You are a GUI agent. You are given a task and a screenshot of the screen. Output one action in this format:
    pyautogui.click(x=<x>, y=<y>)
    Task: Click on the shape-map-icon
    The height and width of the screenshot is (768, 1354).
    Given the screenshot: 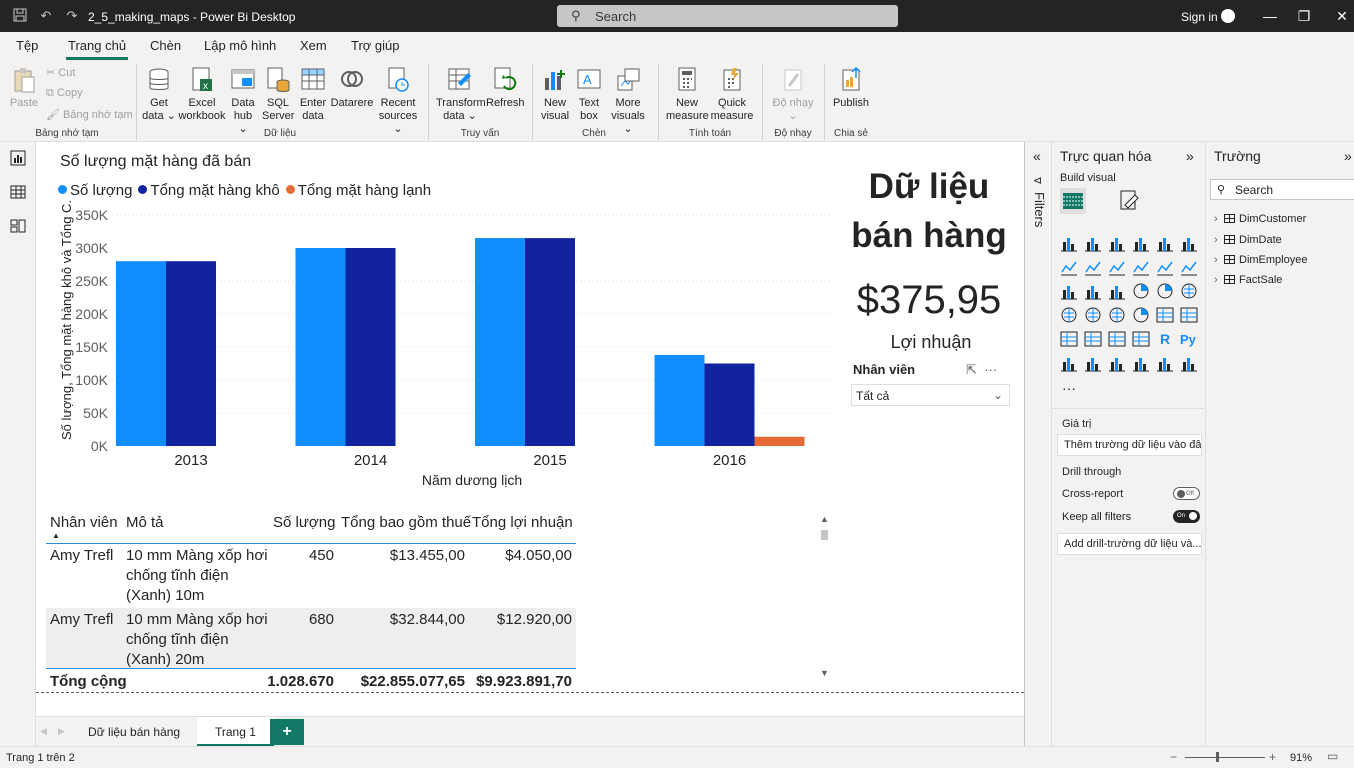 What is the action you would take?
    pyautogui.click(x=1117, y=315)
    